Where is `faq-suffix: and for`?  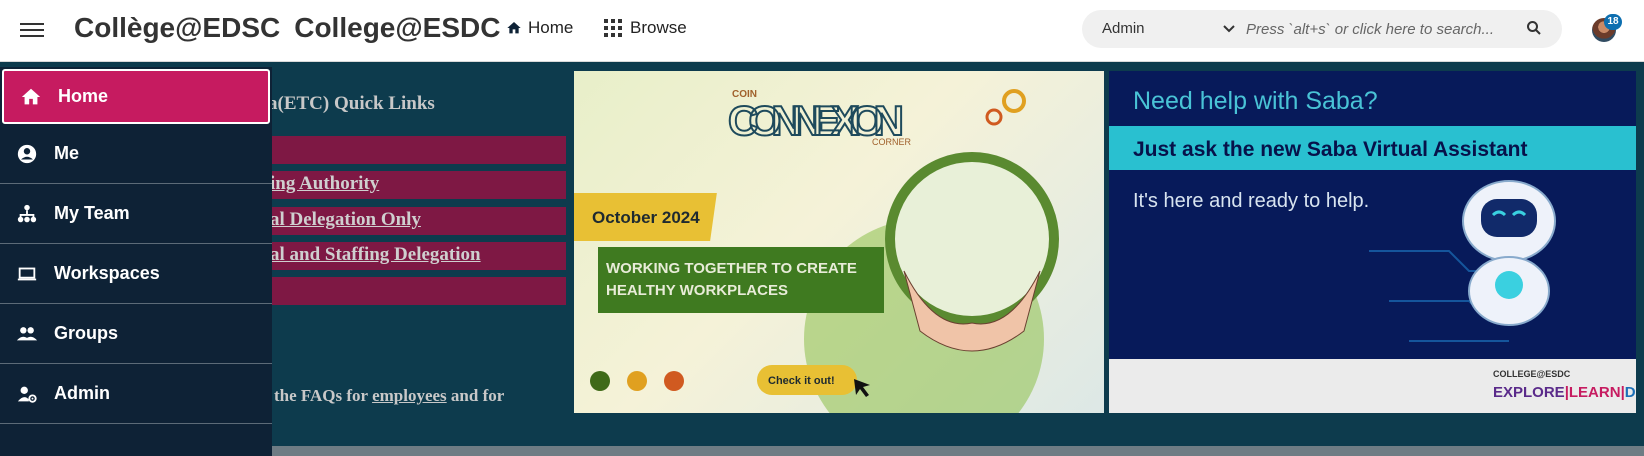
faq-suffix: and for is located at coordinates (475, 395).